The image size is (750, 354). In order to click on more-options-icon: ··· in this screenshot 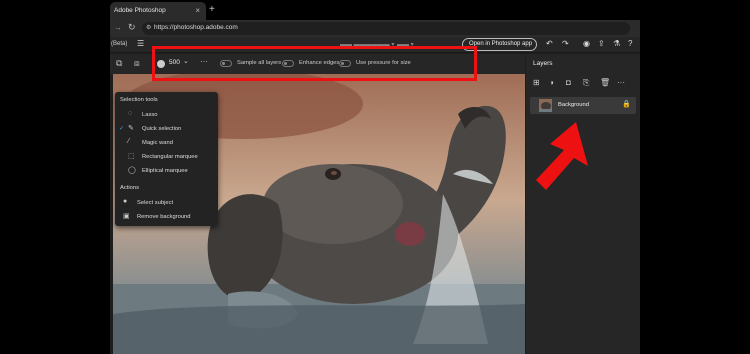, I will do `click(621, 82)`.